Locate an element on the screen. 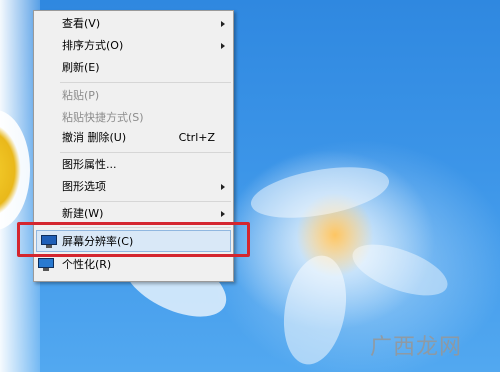 The image size is (500, 372). personalize-icon is located at coordinates (46, 264).